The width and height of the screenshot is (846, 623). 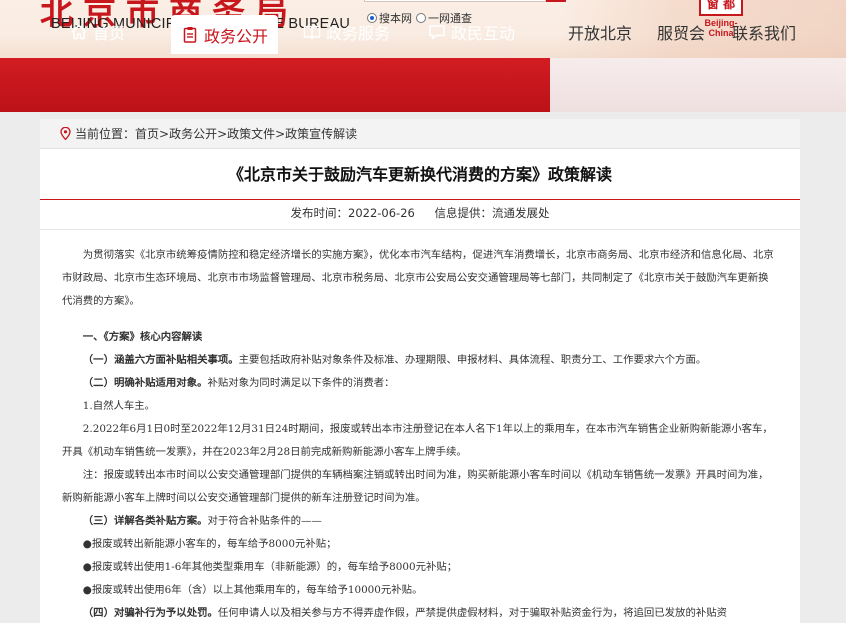 What do you see at coordinates (79, 32) in the screenshot?
I see `home-icon` at bounding box center [79, 32].